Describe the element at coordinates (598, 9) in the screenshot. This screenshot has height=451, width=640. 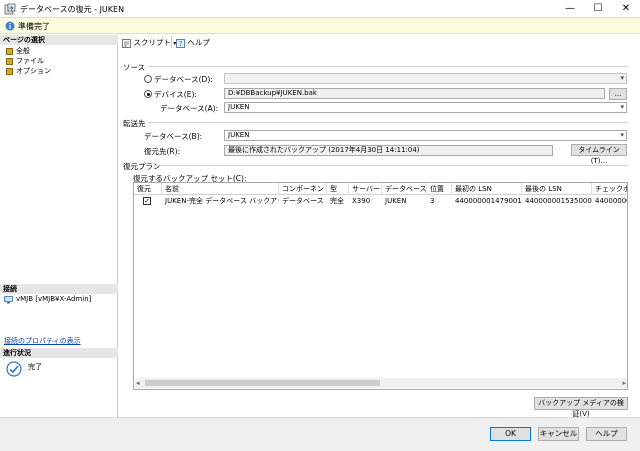
I see `maximize-button: ☐` at that location.